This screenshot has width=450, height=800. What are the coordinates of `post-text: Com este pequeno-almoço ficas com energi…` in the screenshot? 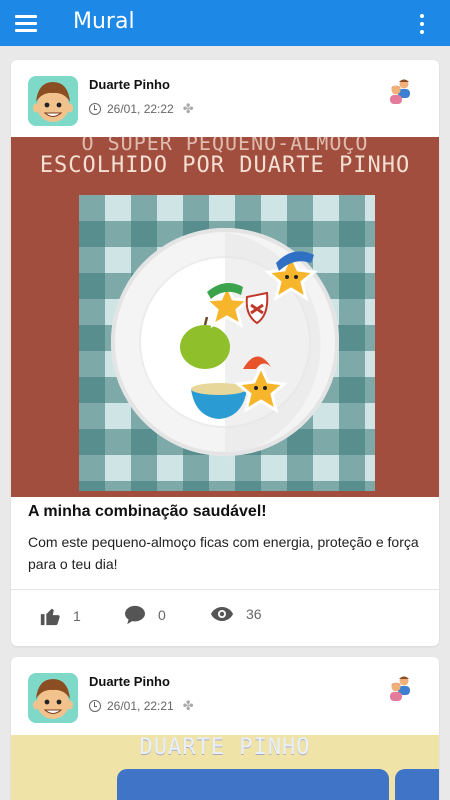 It's located at (223, 553).